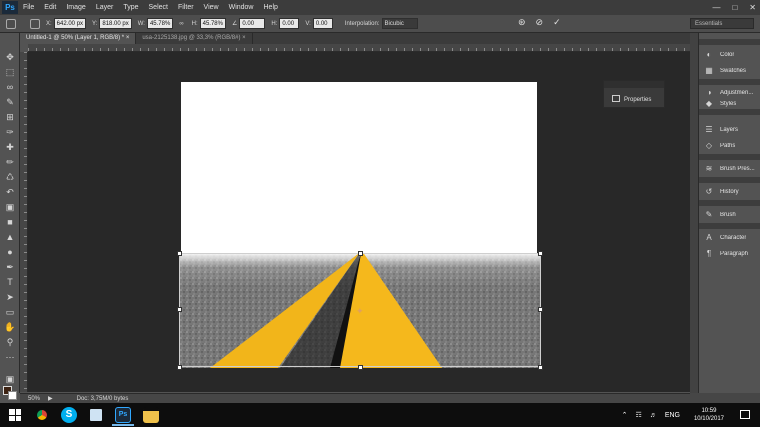 This screenshot has height=427, width=760. I want to click on chevron-up-icon: ⌃, so click(625, 415).